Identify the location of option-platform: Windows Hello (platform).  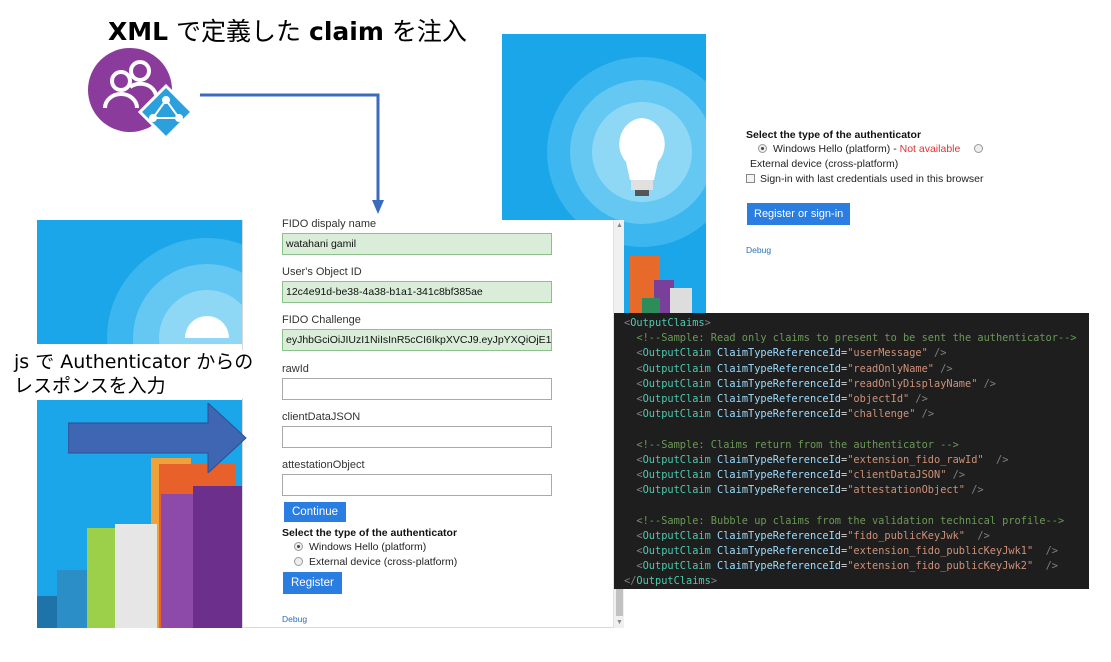
(360, 547).